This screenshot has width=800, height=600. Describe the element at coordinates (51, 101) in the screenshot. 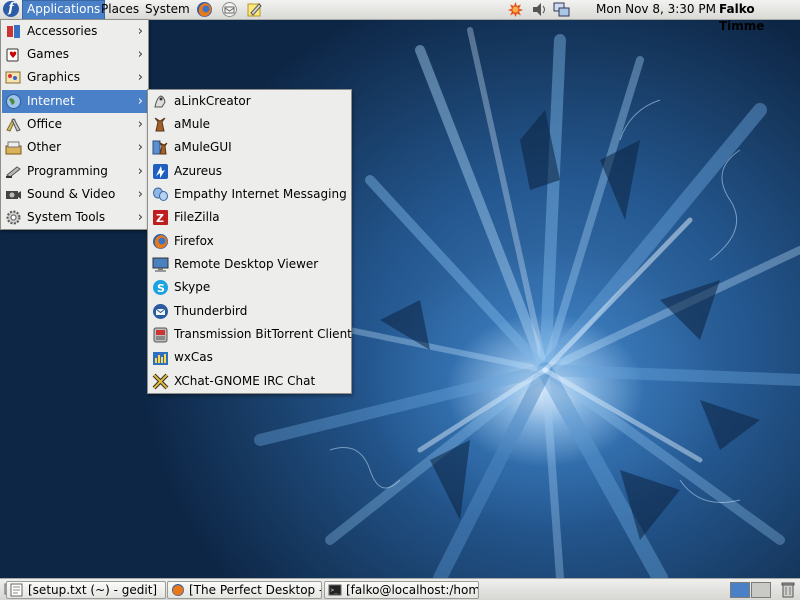

I see `menu-item-label: Internet` at that location.